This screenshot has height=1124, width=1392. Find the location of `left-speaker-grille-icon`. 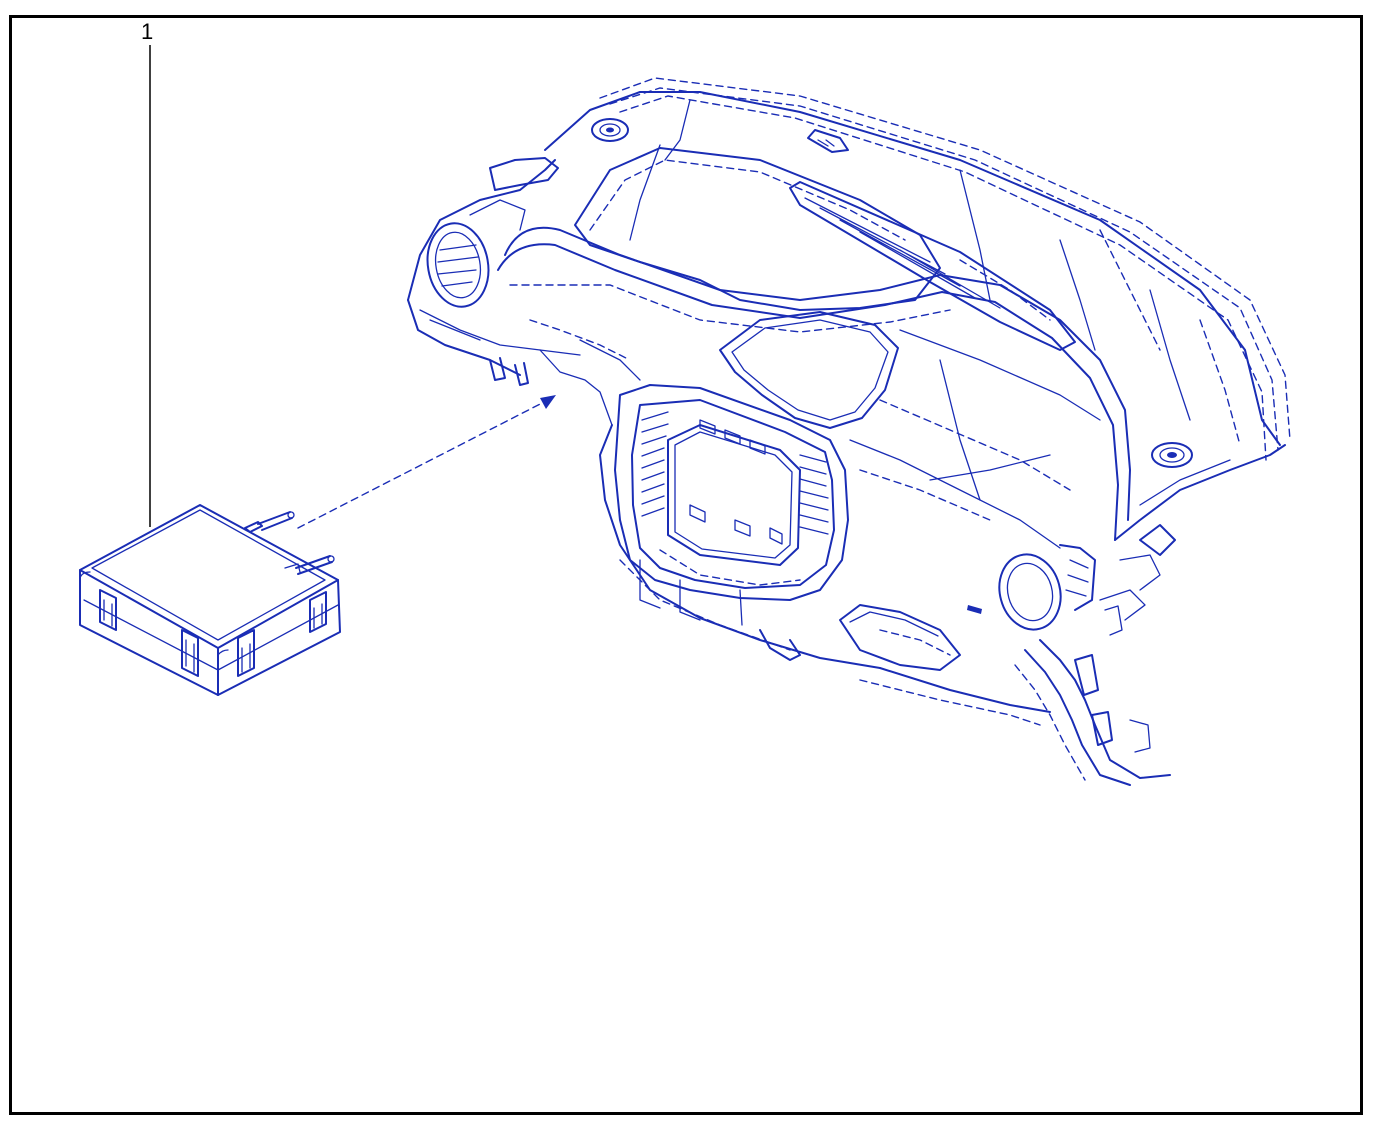

left-speaker-grille-icon is located at coordinates (610, 130).